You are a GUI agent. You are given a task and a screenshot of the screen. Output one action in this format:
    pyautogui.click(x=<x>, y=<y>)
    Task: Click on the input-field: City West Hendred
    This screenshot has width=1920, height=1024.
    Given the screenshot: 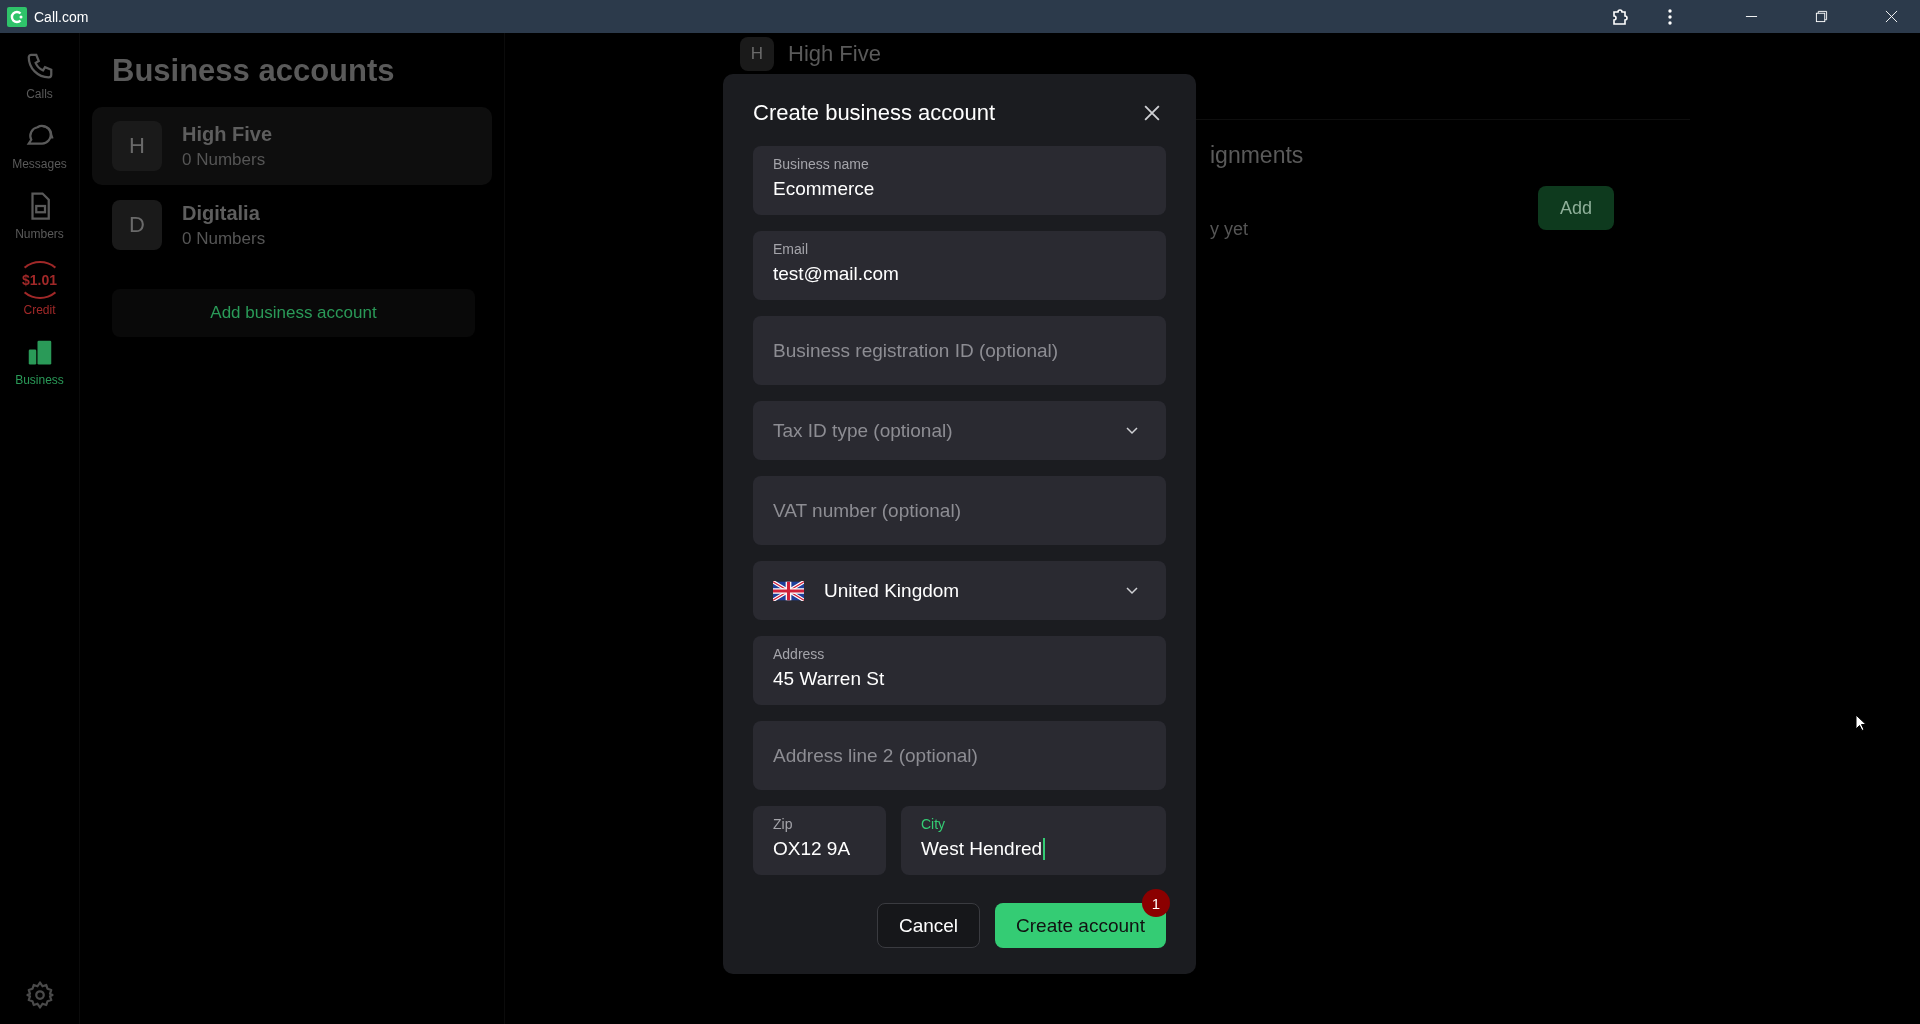 What is the action you would take?
    pyautogui.click(x=1033, y=840)
    